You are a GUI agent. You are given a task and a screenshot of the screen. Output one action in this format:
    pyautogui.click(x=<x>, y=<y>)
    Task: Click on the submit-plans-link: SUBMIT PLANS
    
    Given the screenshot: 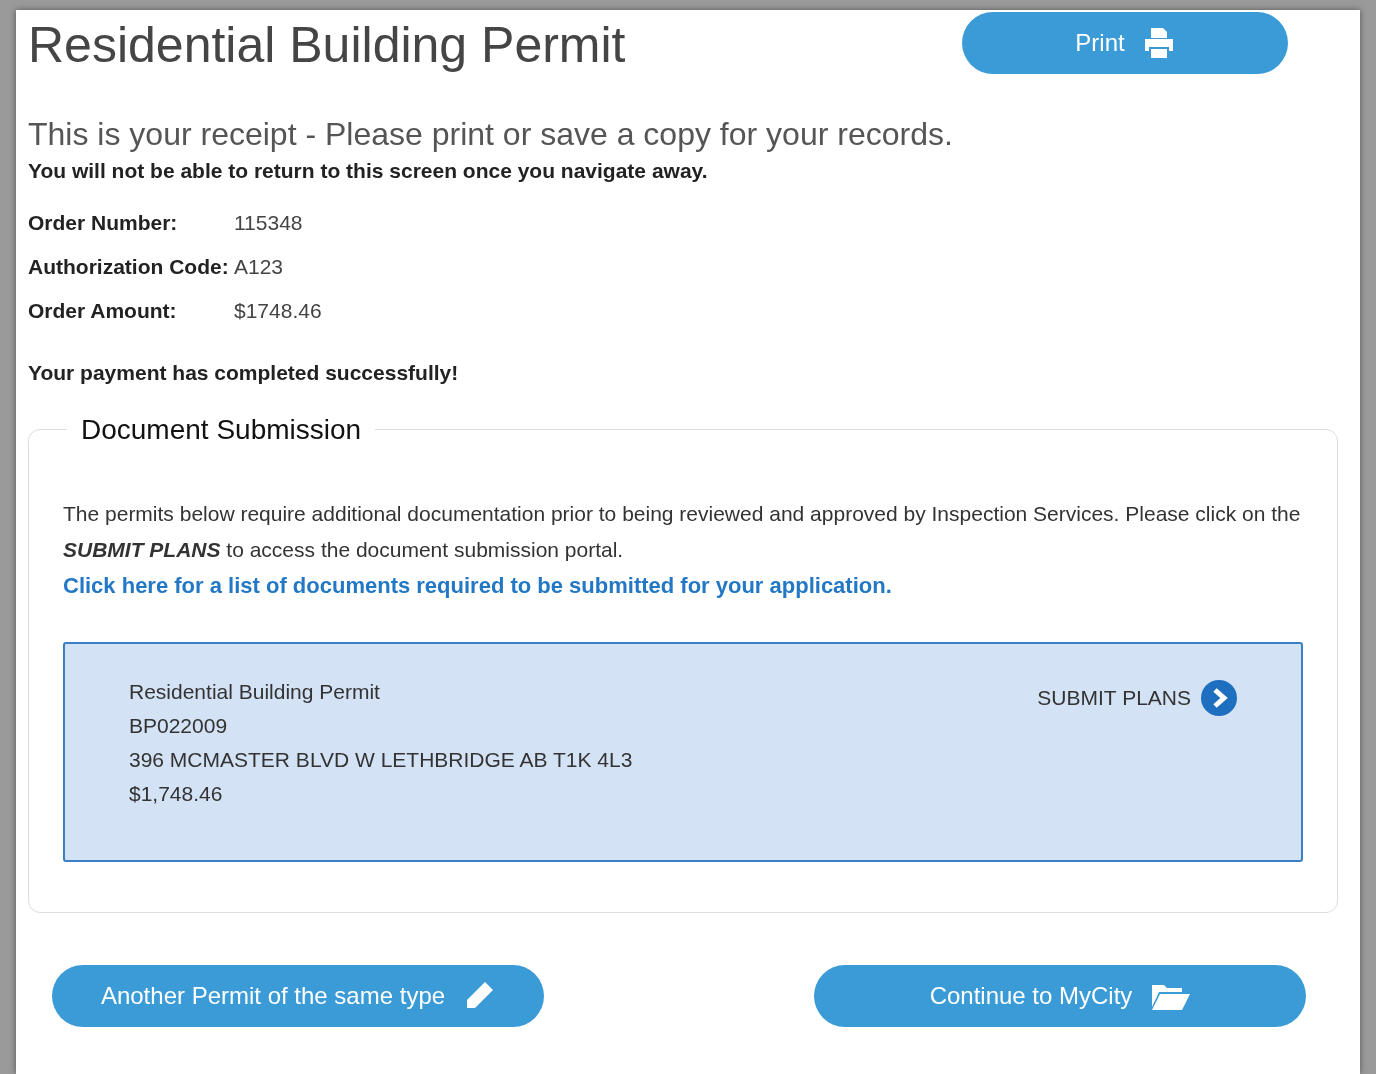 What is the action you would take?
    pyautogui.click(x=1137, y=698)
    